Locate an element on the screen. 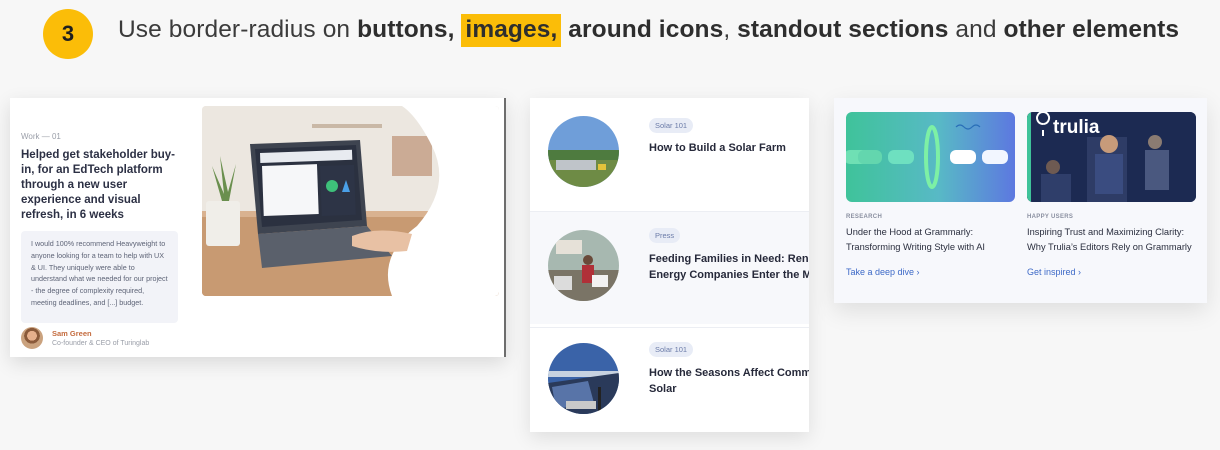  laptop-scene-illustration is located at coordinates (350, 201).